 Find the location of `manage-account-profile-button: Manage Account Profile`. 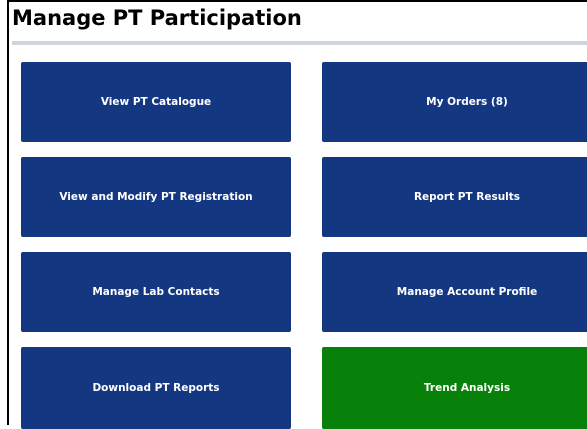

manage-account-profile-button: Manage Account Profile is located at coordinates (454, 292).